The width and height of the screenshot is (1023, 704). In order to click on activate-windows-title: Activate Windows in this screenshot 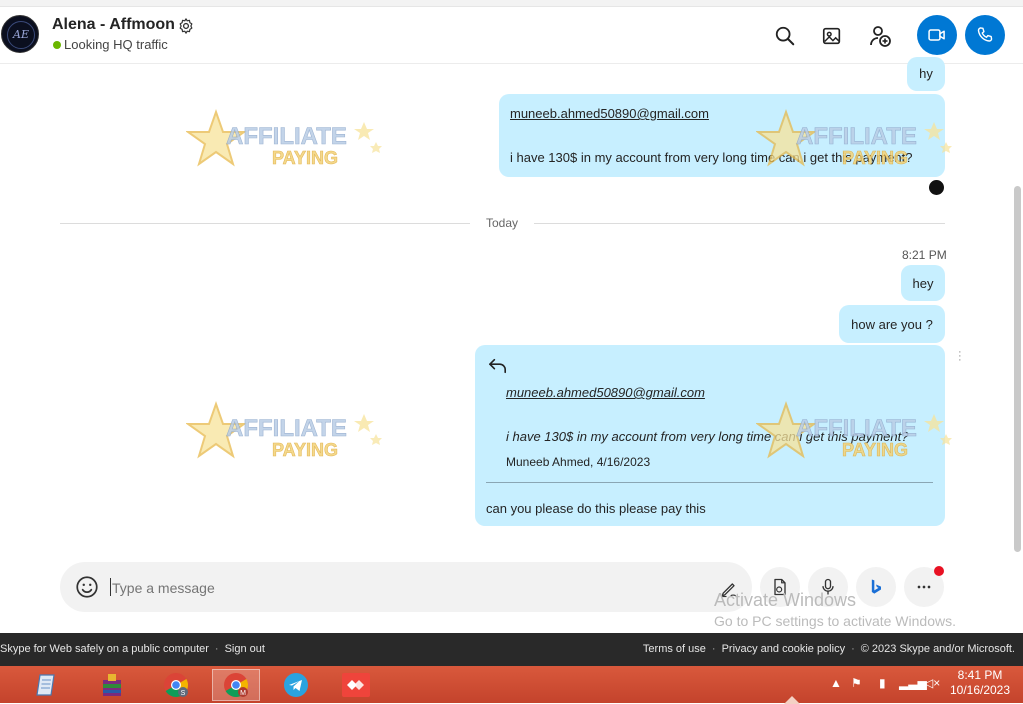, I will do `click(785, 600)`.